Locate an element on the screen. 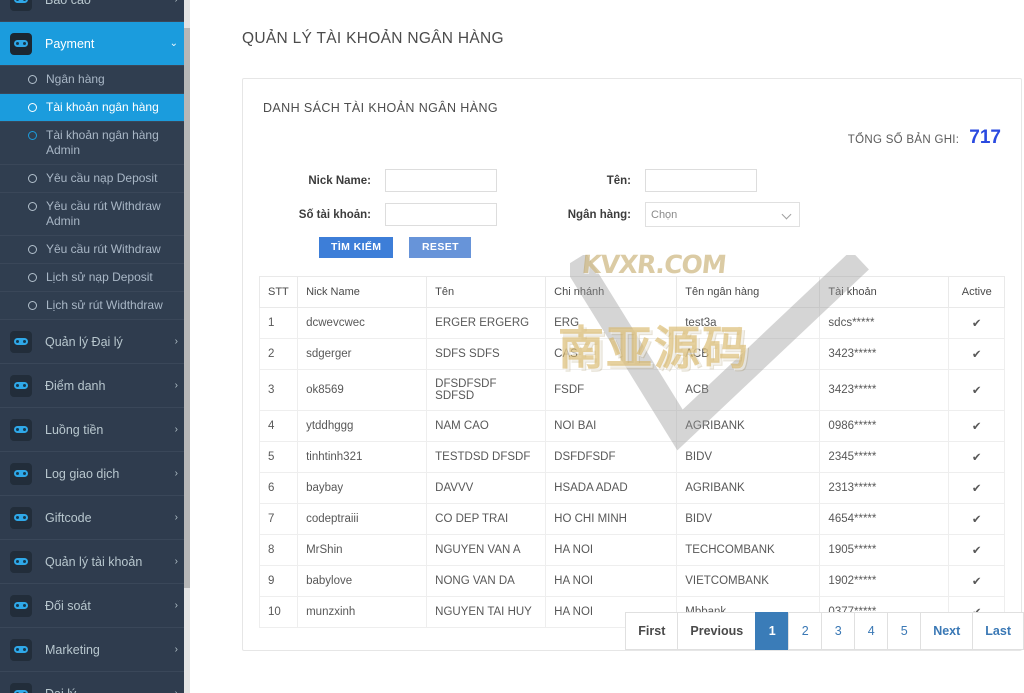 Image resolution: width=1024 pixels, height=693 pixels. sidebar-item-giftcode: Giftcode › is located at coordinates (95, 518).